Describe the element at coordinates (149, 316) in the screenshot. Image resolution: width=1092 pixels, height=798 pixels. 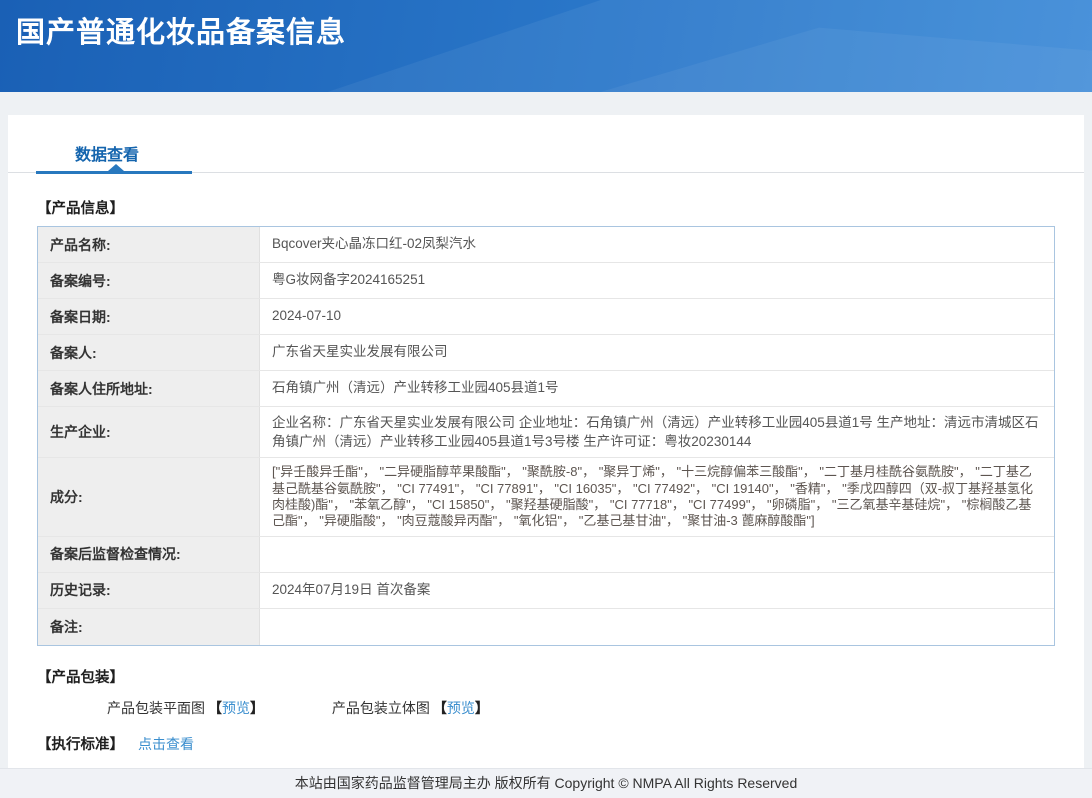
I see `row-label: 备案日期:` at that location.